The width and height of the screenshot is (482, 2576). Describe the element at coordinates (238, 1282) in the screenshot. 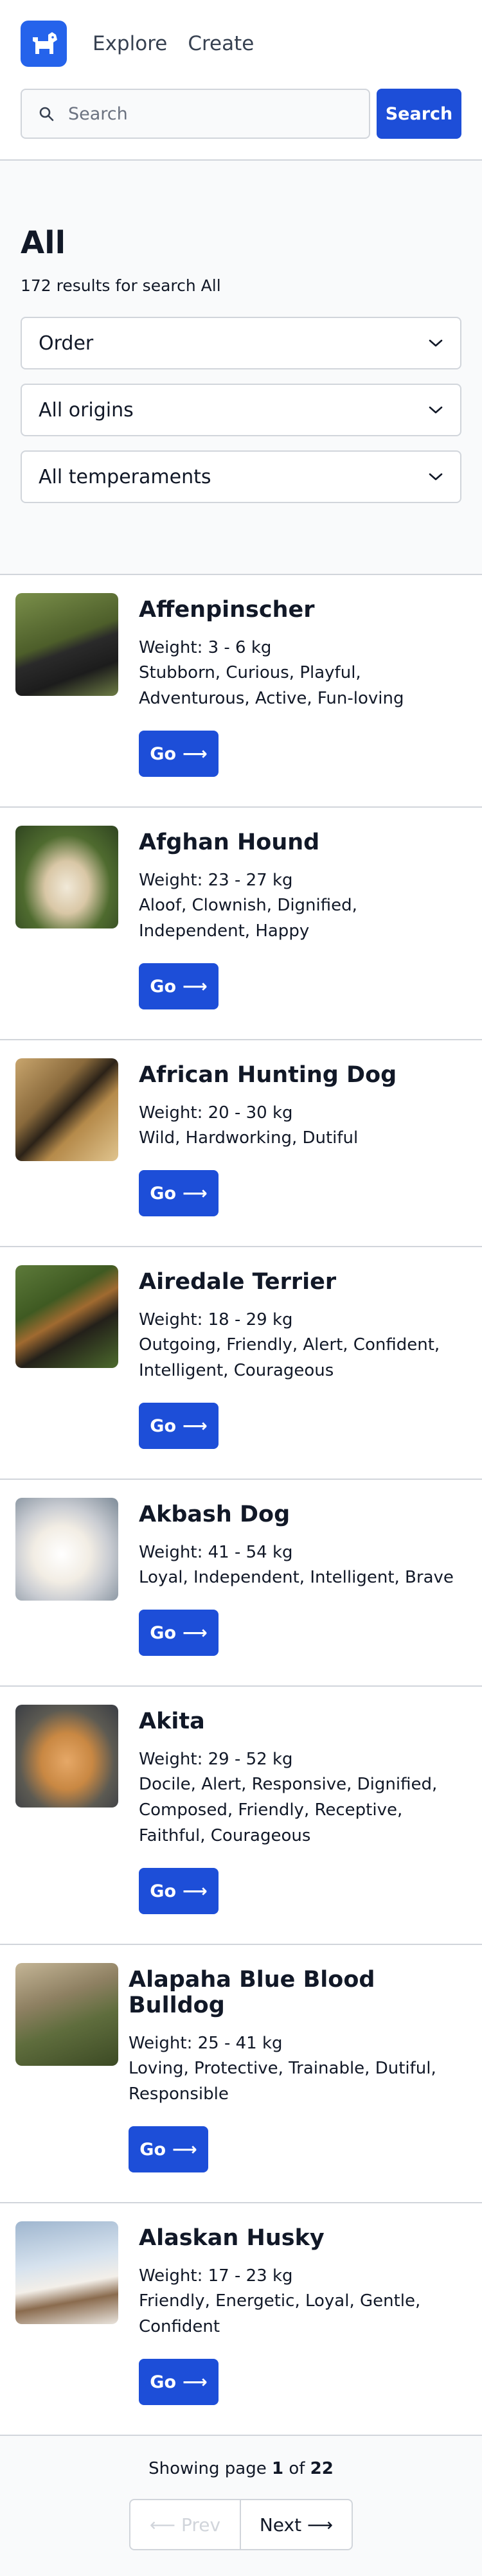

I see `breed-name: Airedale Terrier` at that location.